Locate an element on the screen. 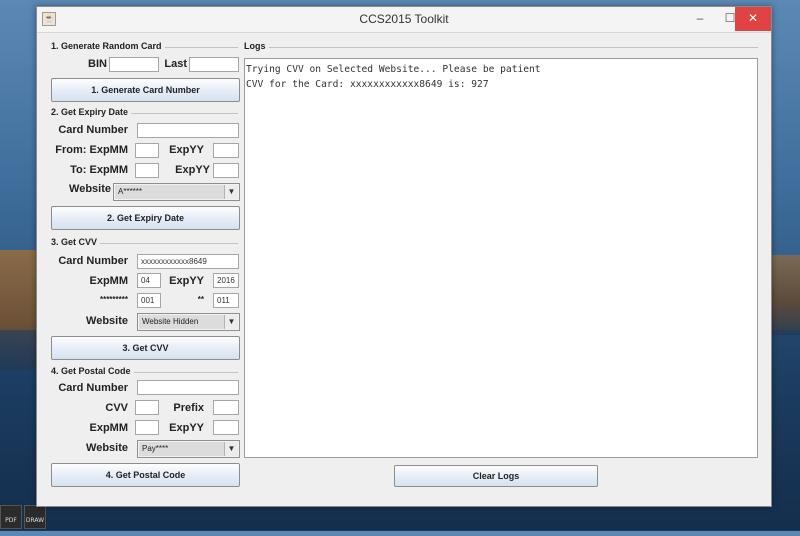 Image resolution: width=800 pixels, height=536 pixels. bin-input is located at coordinates (134, 64).